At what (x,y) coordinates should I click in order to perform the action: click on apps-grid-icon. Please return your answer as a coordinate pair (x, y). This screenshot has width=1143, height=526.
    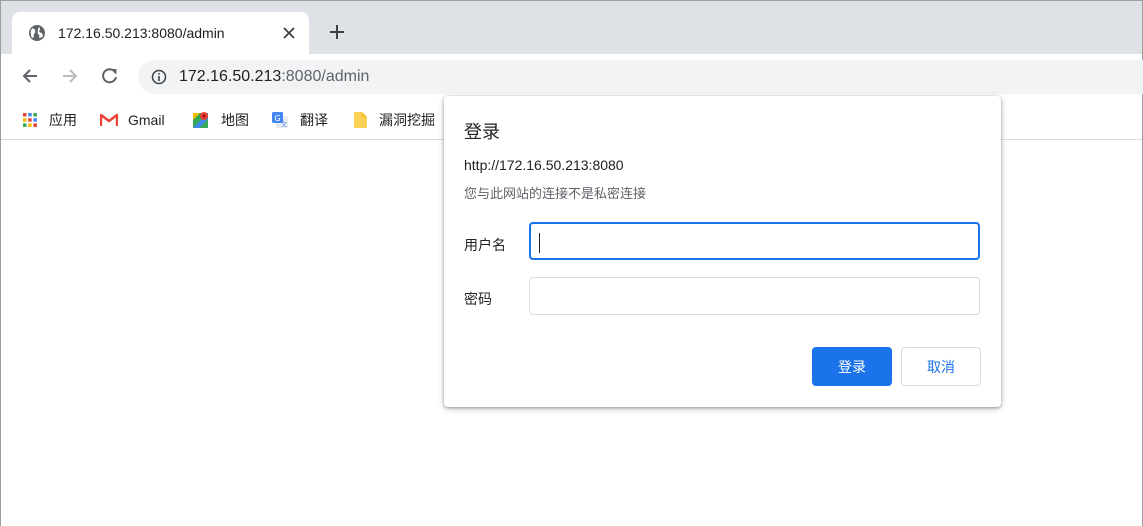
    Looking at the image, I should click on (30, 120).